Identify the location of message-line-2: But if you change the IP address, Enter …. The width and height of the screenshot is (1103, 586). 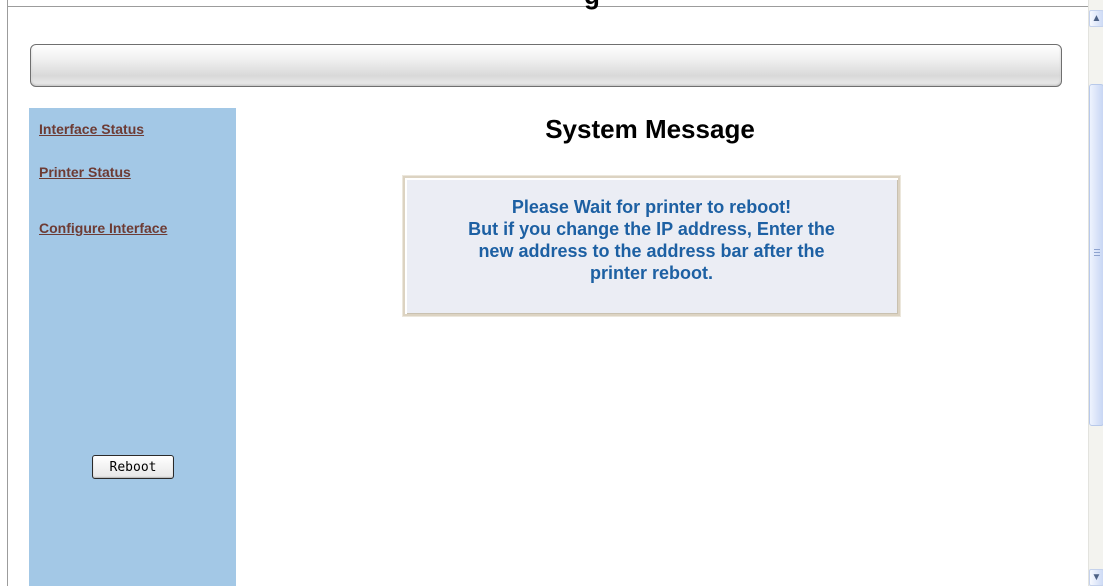
(651, 229).